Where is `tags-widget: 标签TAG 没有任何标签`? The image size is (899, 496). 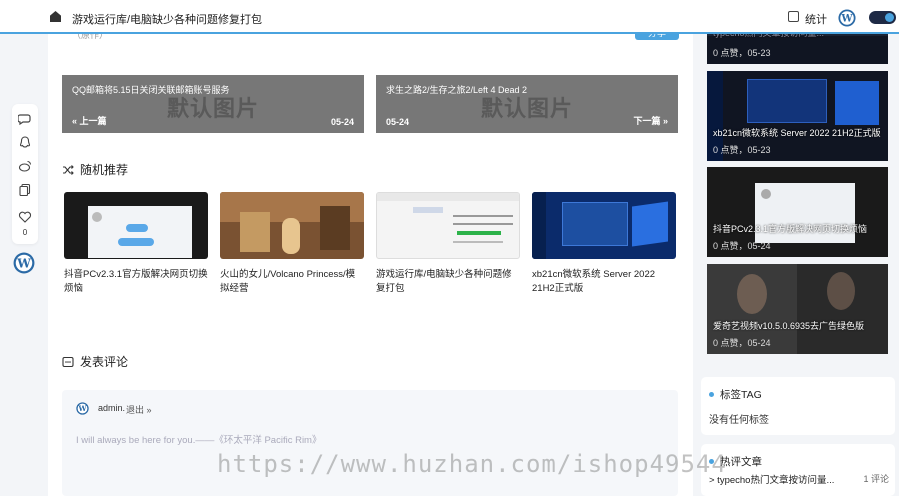
tags-widget: 标签TAG 没有任何标签 is located at coordinates (798, 406).